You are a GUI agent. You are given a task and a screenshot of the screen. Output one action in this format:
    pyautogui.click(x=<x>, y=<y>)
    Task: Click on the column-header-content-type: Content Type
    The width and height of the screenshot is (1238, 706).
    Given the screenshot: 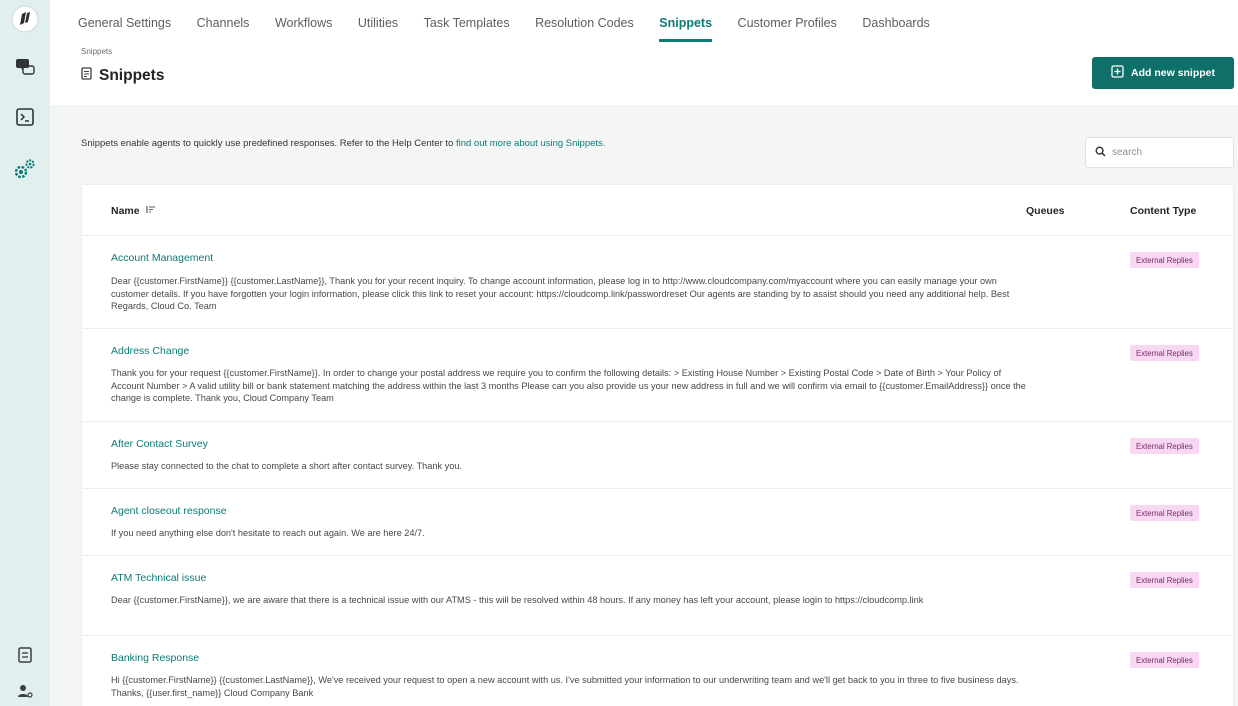 What is the action you would take?
    pyautogui.click(x=1163, y=211)
    